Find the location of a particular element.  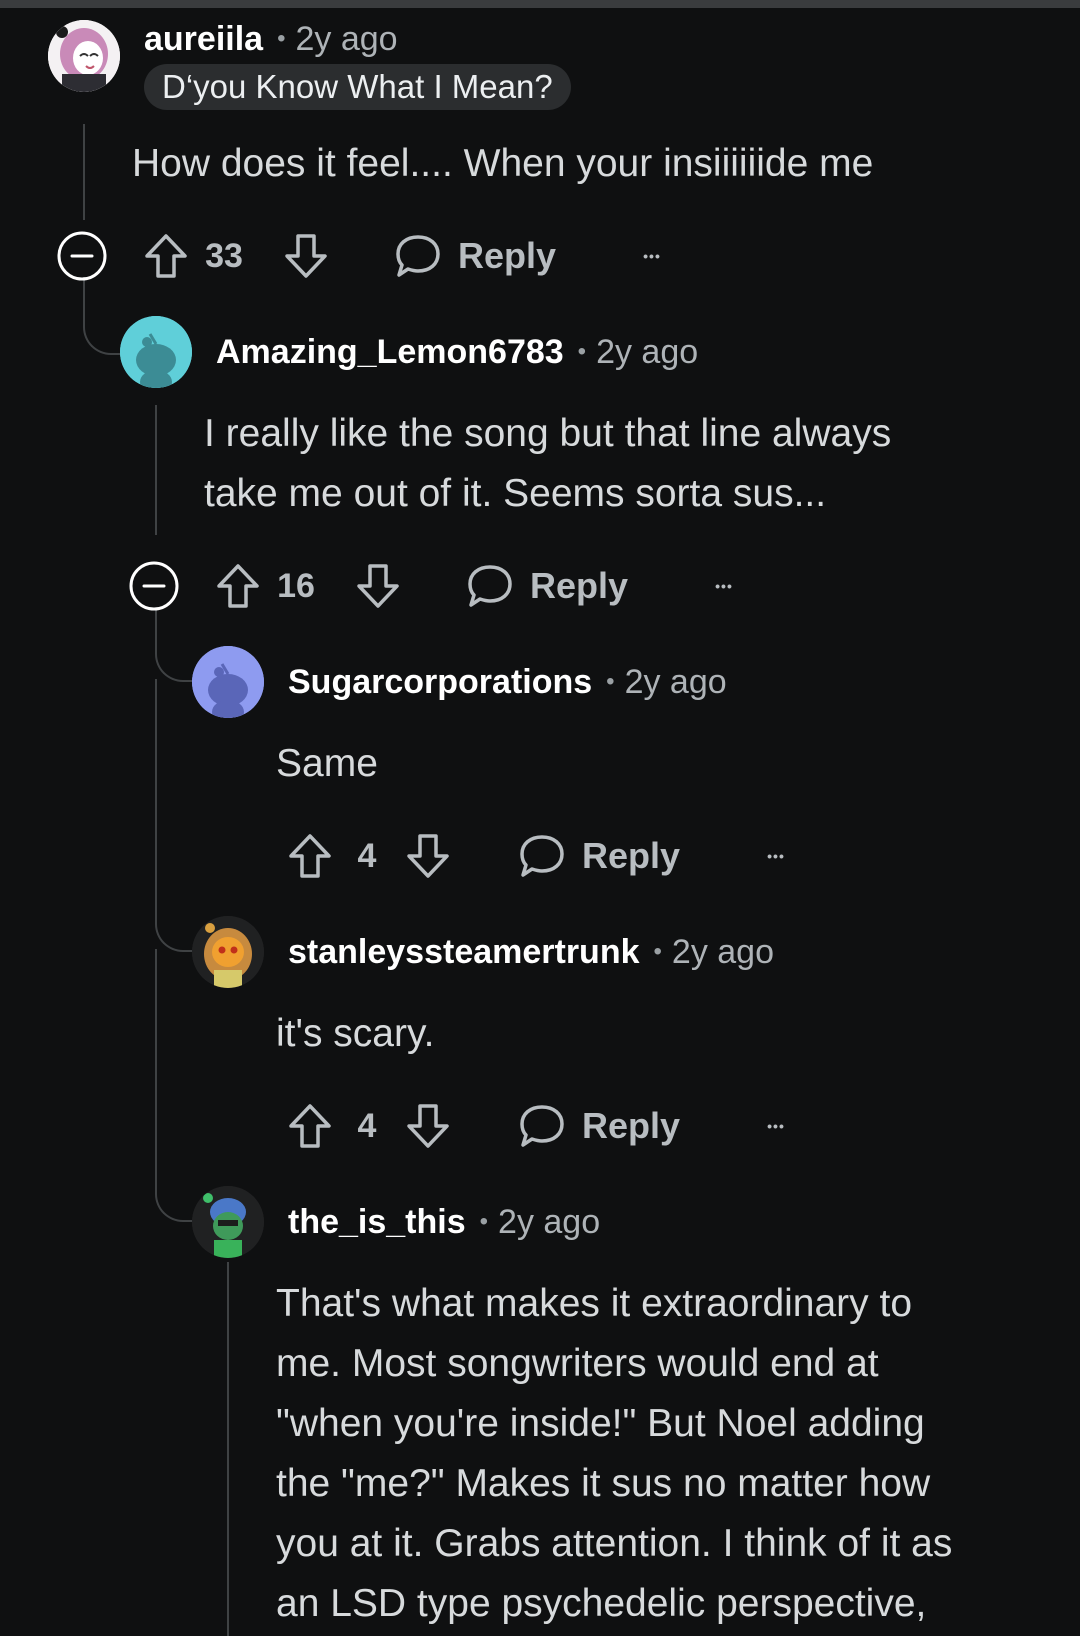

comment-meta: stanleyssteamertrunk • 2y ago is located at coordinates (531, 952).